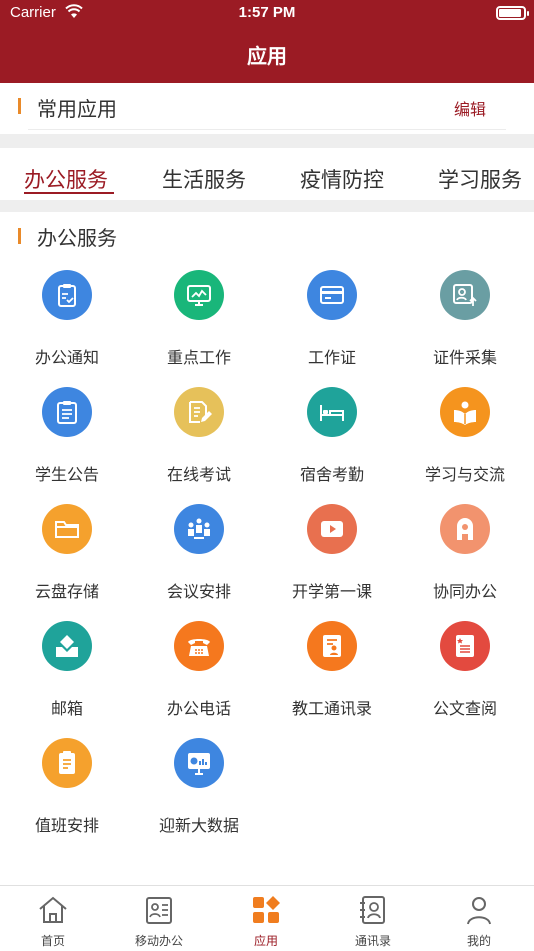  I want to click on clipboard-check-icon, so click(67, 295).